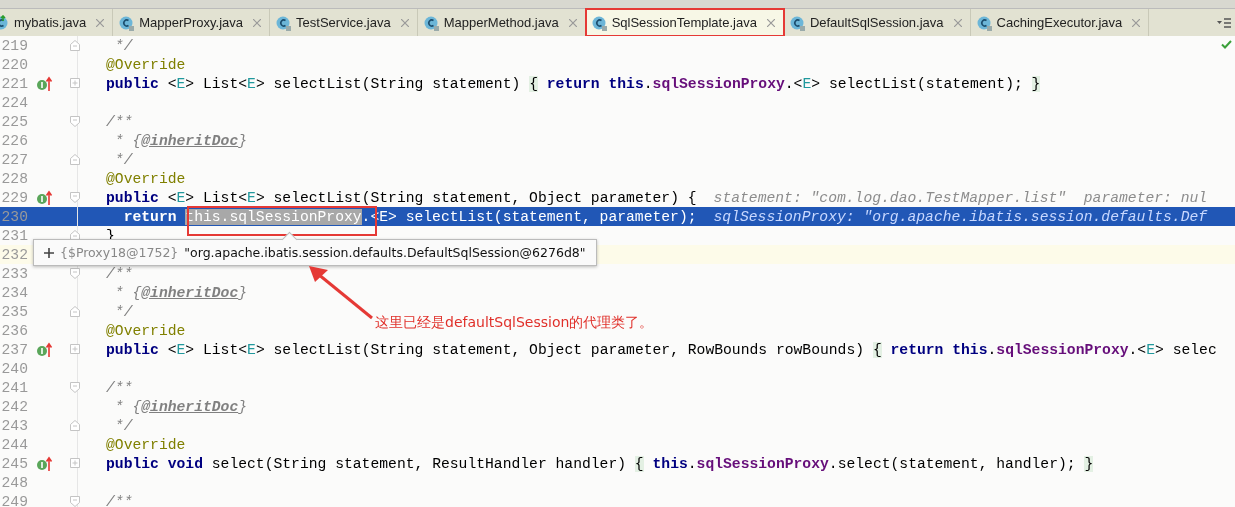 Image resolution: width=1235 pixels, height=507 pixels. What do you see at coordinates (14, 406) in the screenshot?
I see `line-number: 242` at bounding box center [14, 406].